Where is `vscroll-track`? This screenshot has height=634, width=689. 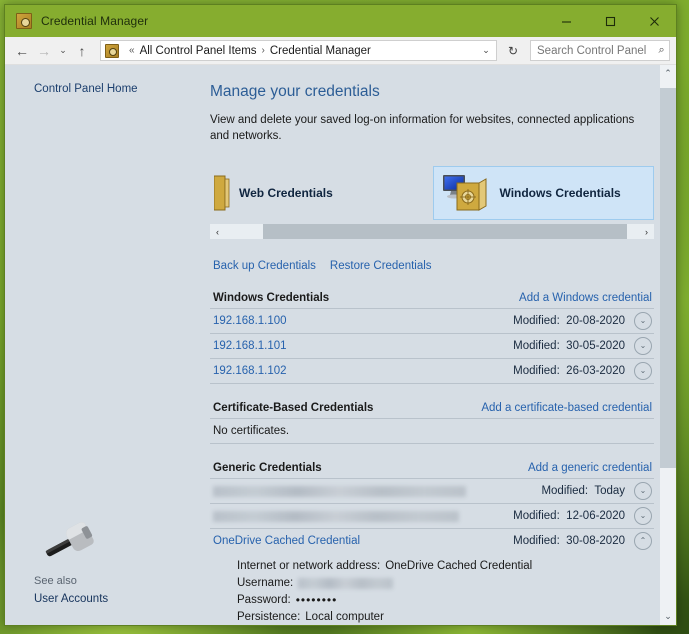
vscroll-track is located at coordinates (668, 345).